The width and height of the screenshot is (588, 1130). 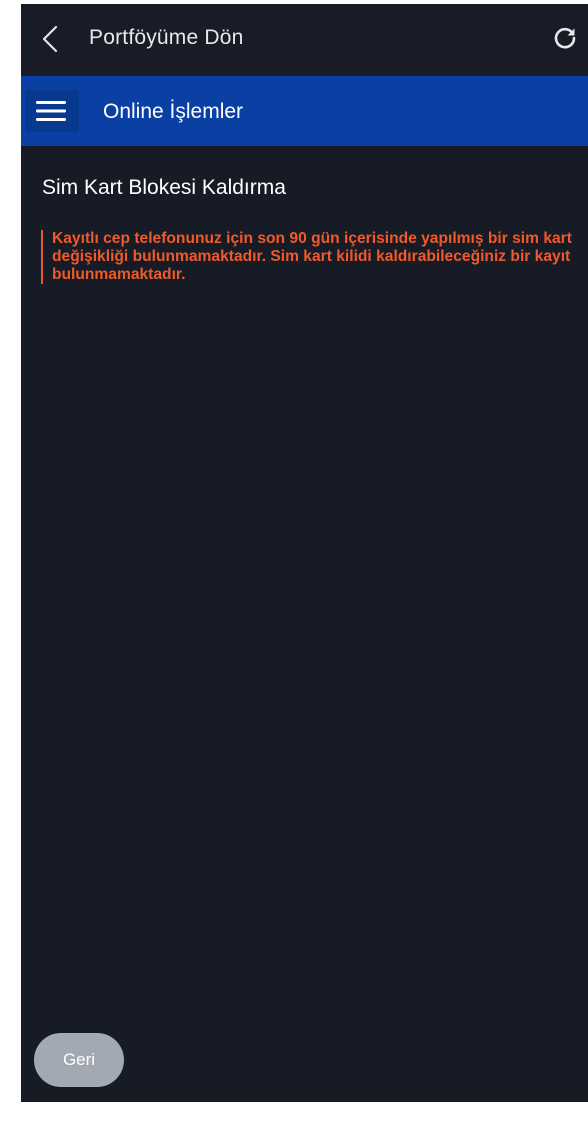 What do you see at coordinates (166, 38) in the screenshot?
I see `back-to-portfolio-link: Portföyüme Dön` at bounding box center [166, 38].